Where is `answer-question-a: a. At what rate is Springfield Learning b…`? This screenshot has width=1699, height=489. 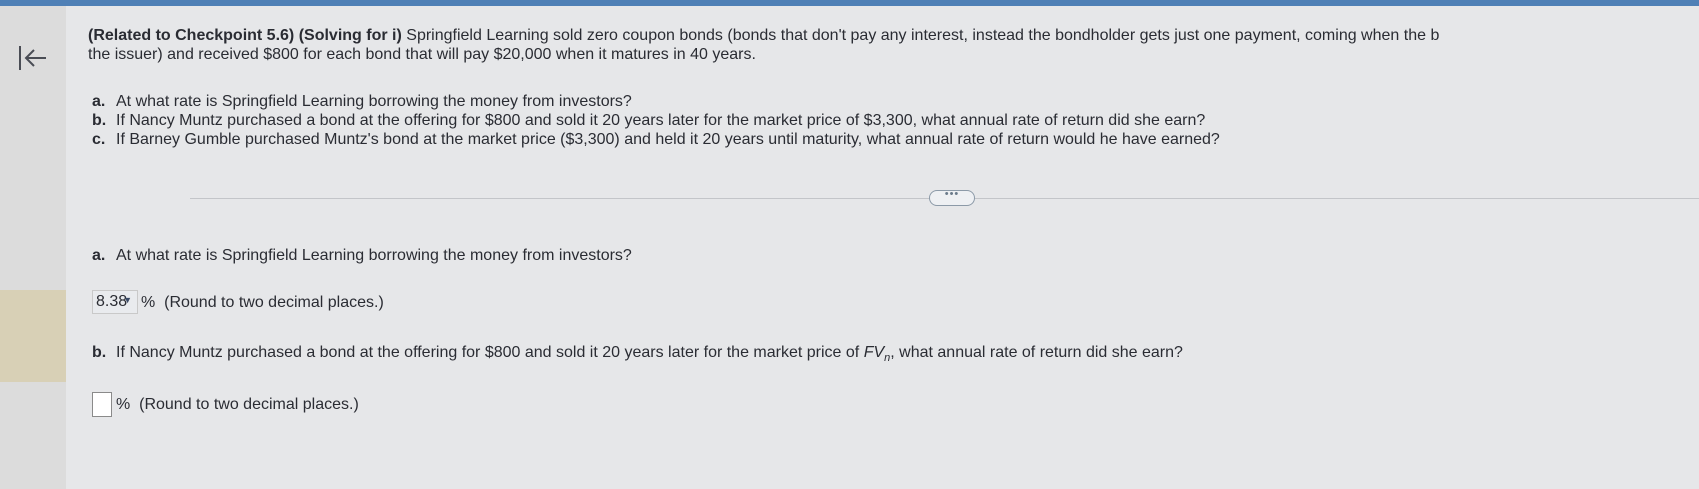
answer-question-a: a. At what rate is Springfield Learning b… is located at coordinates (362, 256).